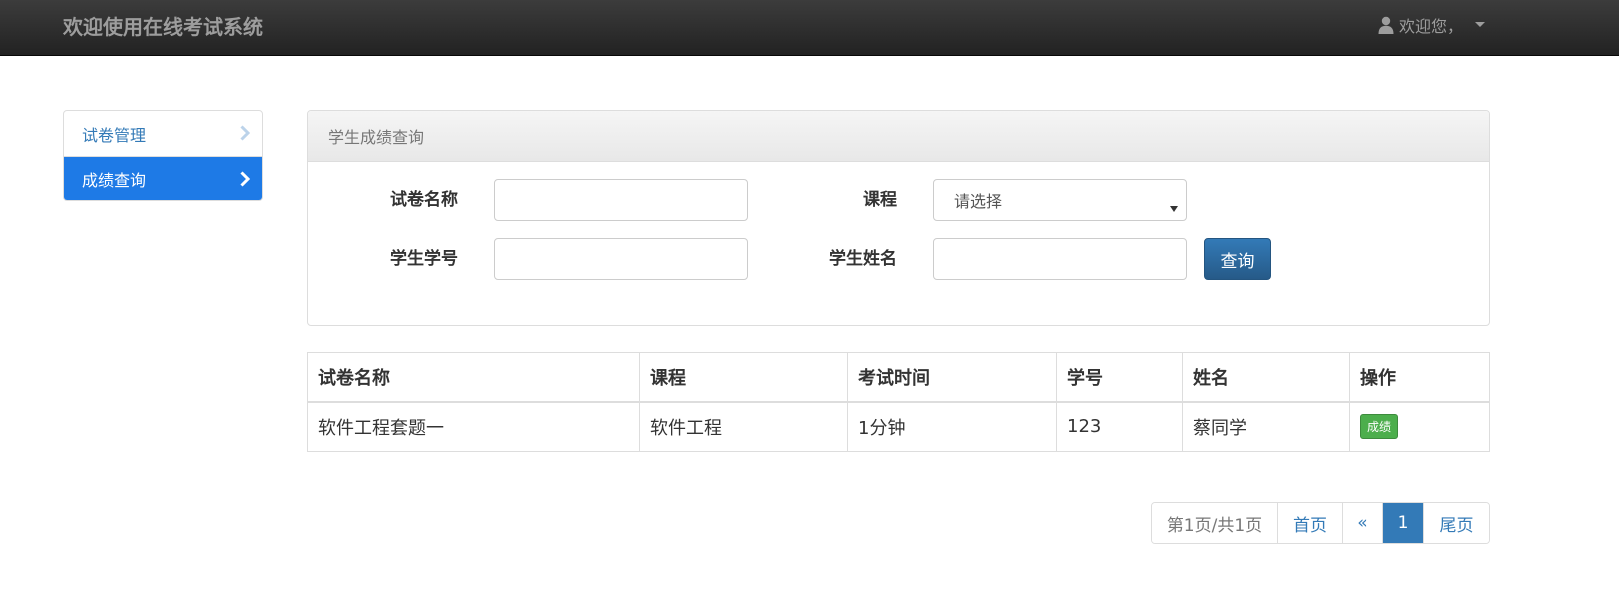 This screenshot has height=613, width=1619. What do you see at coordinates (743, 377) in the screenshot?
I see `column-header-course: 课程` at bounding box center [743, 377].